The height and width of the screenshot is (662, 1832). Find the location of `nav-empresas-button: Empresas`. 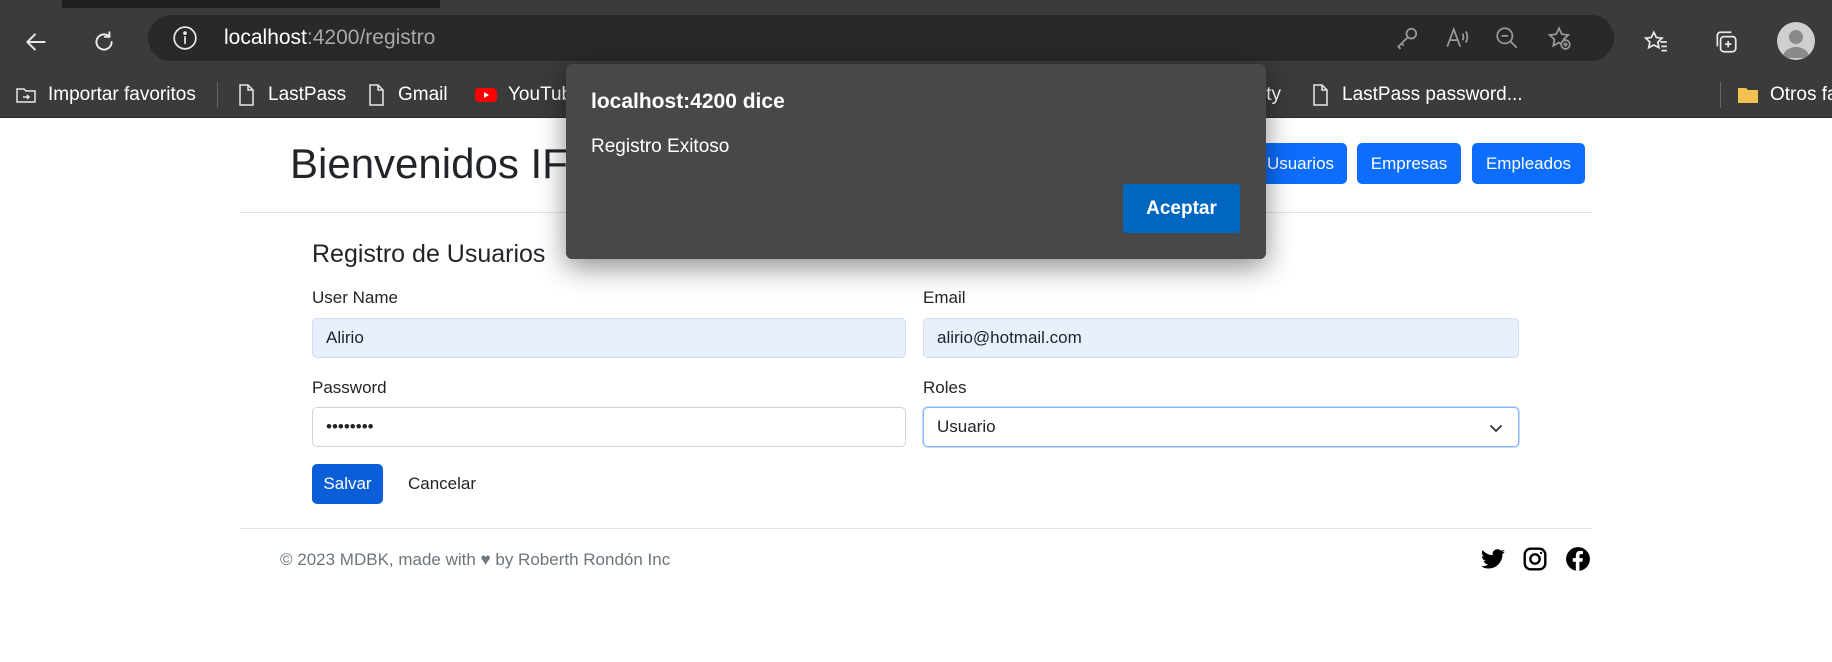

nav-empresas-button: Empresas is located at coordinates (1409, 163).